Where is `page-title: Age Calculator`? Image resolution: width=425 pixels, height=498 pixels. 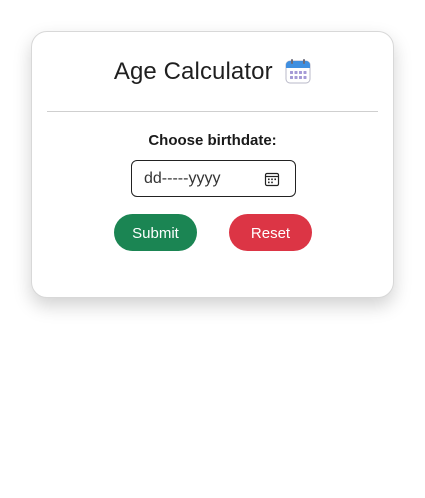
page-title: Age Calculator is located at coordinates (193, 71).